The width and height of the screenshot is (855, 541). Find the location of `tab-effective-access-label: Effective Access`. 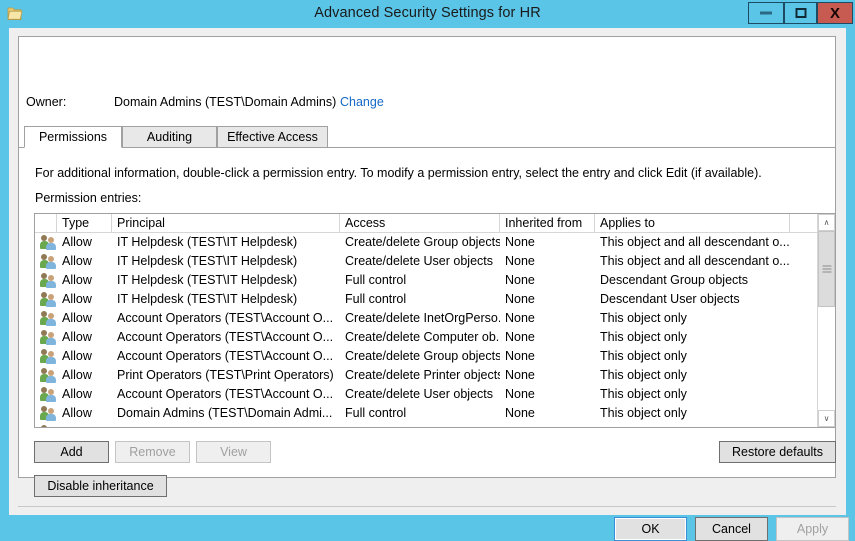

tab-effective-access-label: Effective Access is located at coordinates (272, 137).